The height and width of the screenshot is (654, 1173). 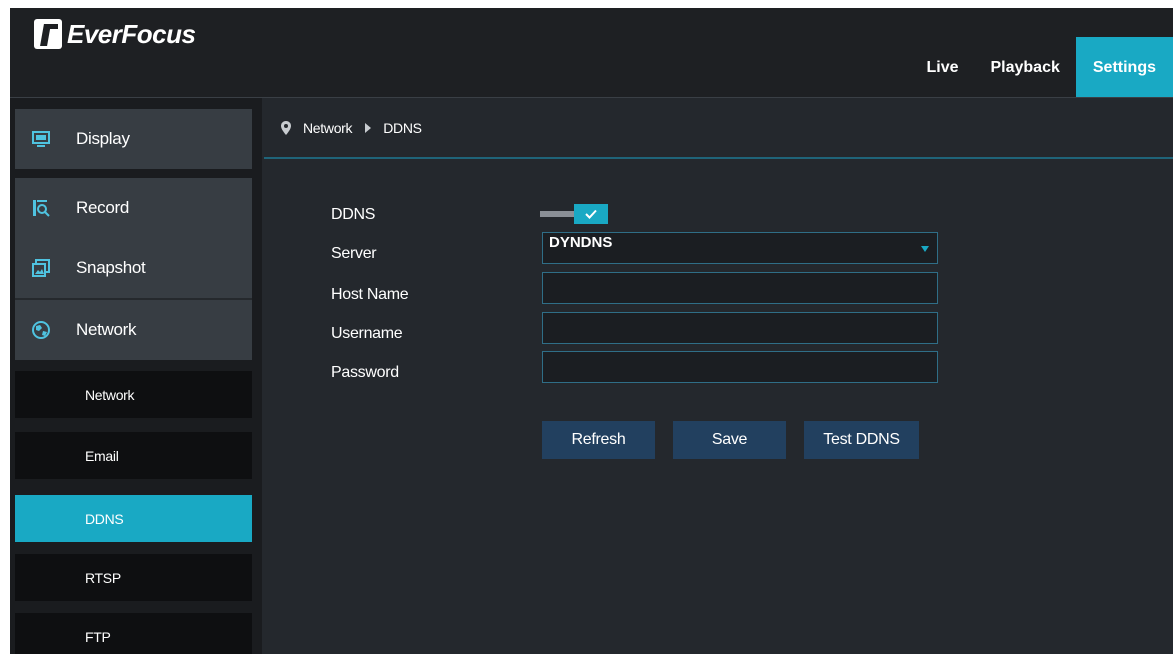 What do you see at coordinates (942, 67) in the screenshot?
I see `nav-live: Live` at bounding box center [942, 67].